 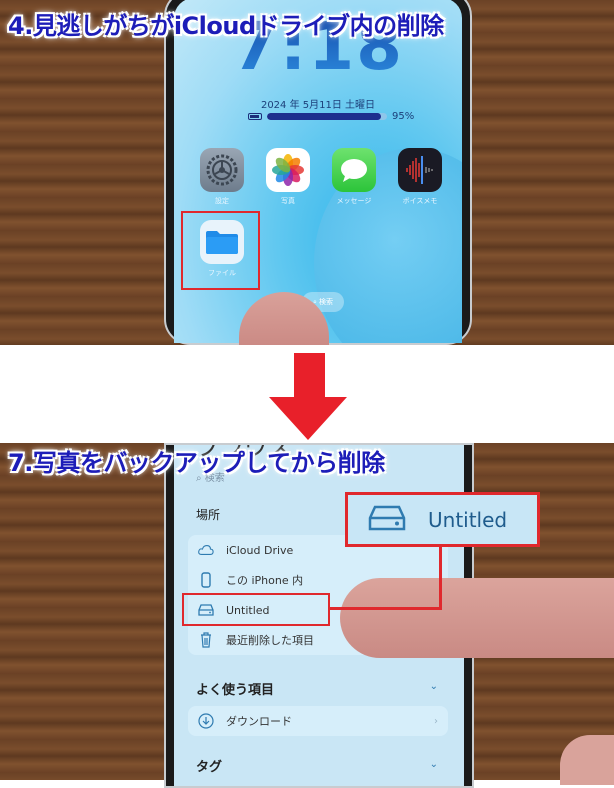 What do you see at coordinates (318, 105) in the screenshot?
I see `lock-date: 2024 年 5月11日 土曜日` at bounding box center [318, 105].